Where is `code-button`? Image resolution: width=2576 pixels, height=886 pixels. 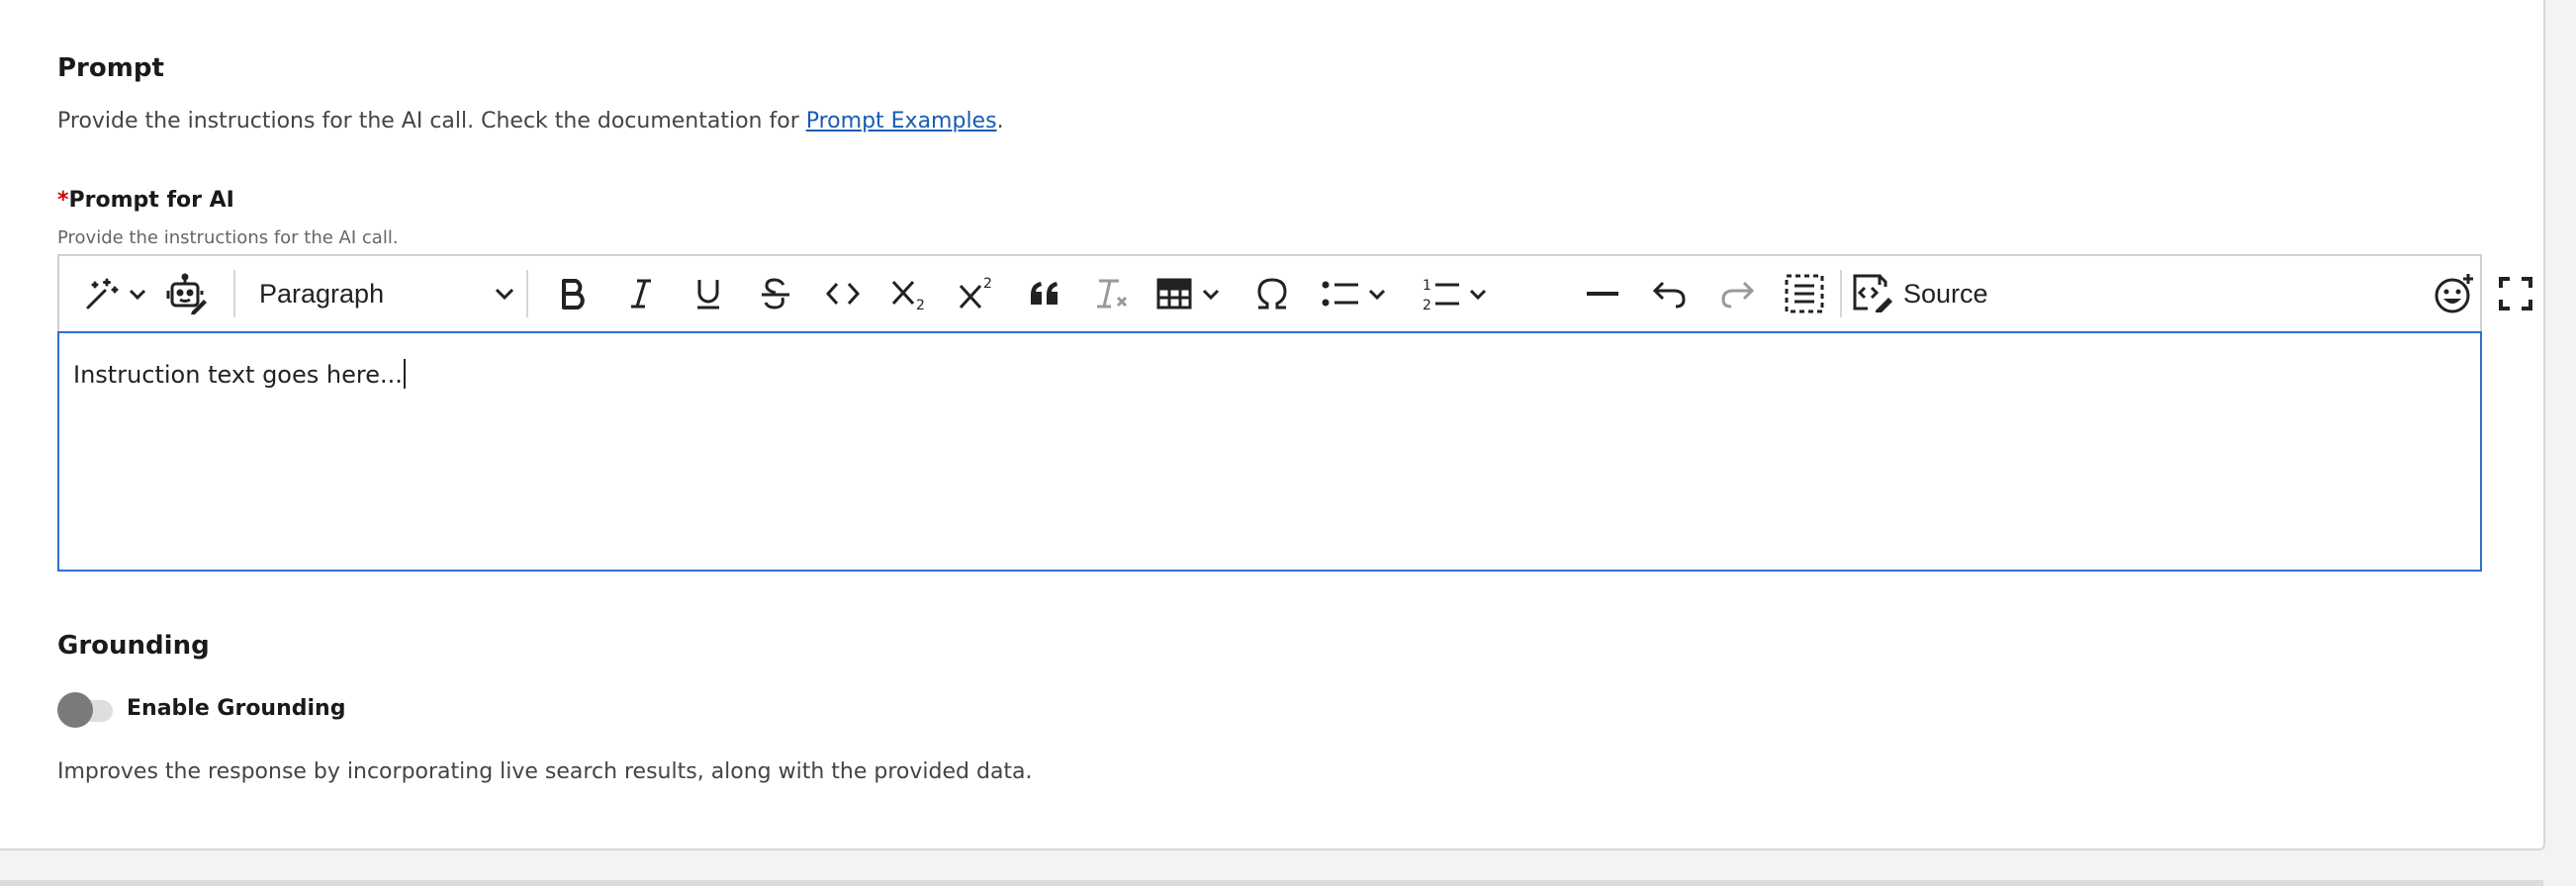 code-button is located at coordinates (843, 293).